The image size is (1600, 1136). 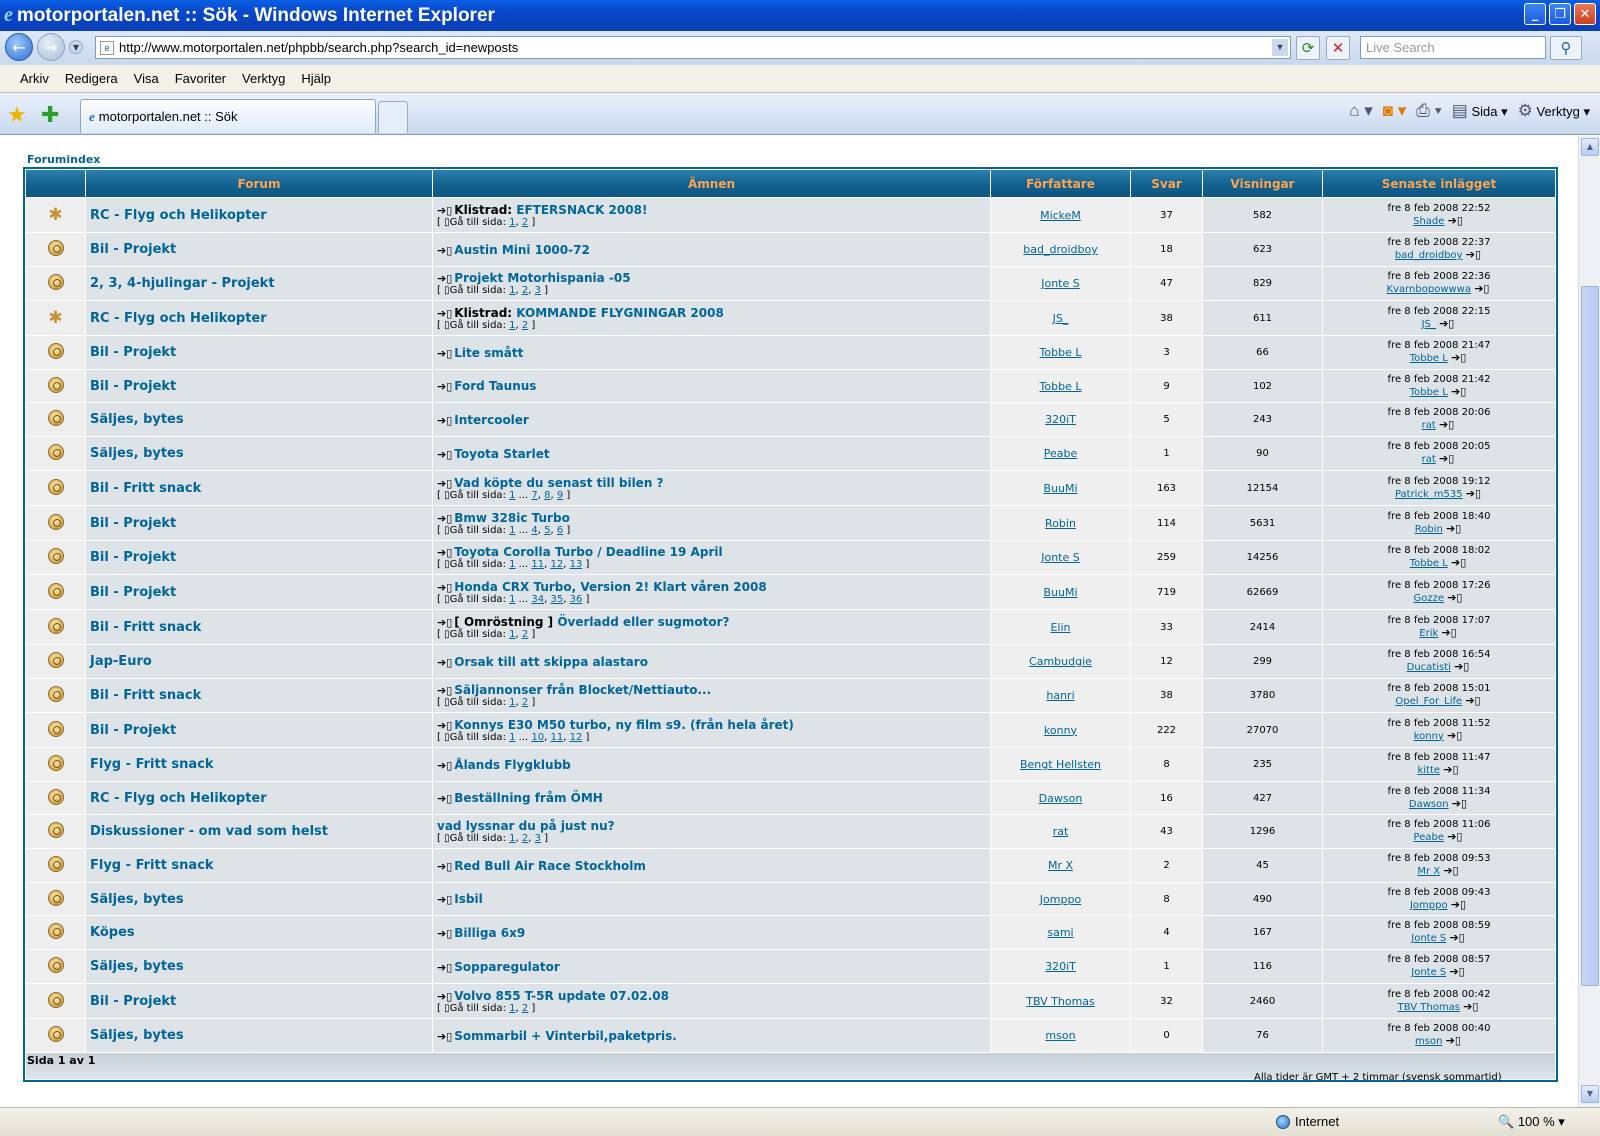 I want to click on menu-verktyg: Verktyg, so click(x=263, y=78).